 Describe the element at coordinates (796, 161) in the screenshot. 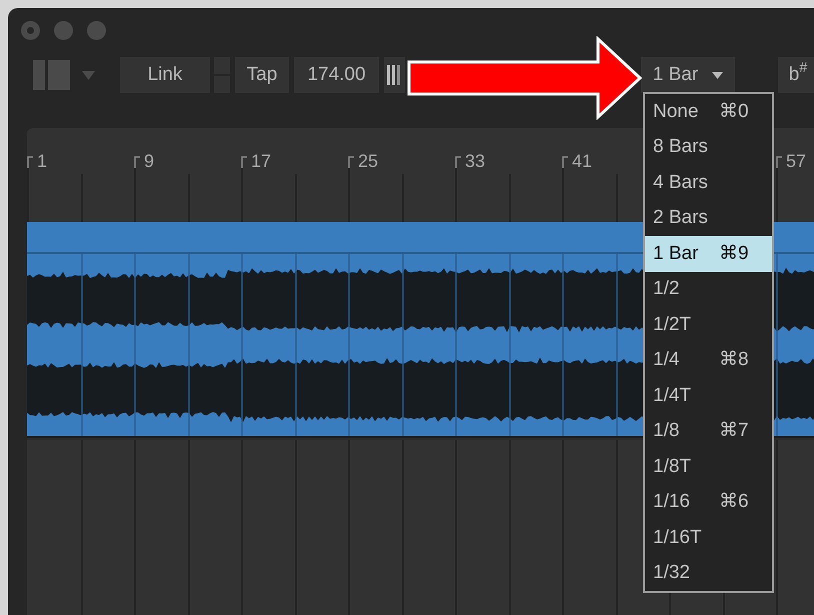

I see `bar-number: 57` at that location.